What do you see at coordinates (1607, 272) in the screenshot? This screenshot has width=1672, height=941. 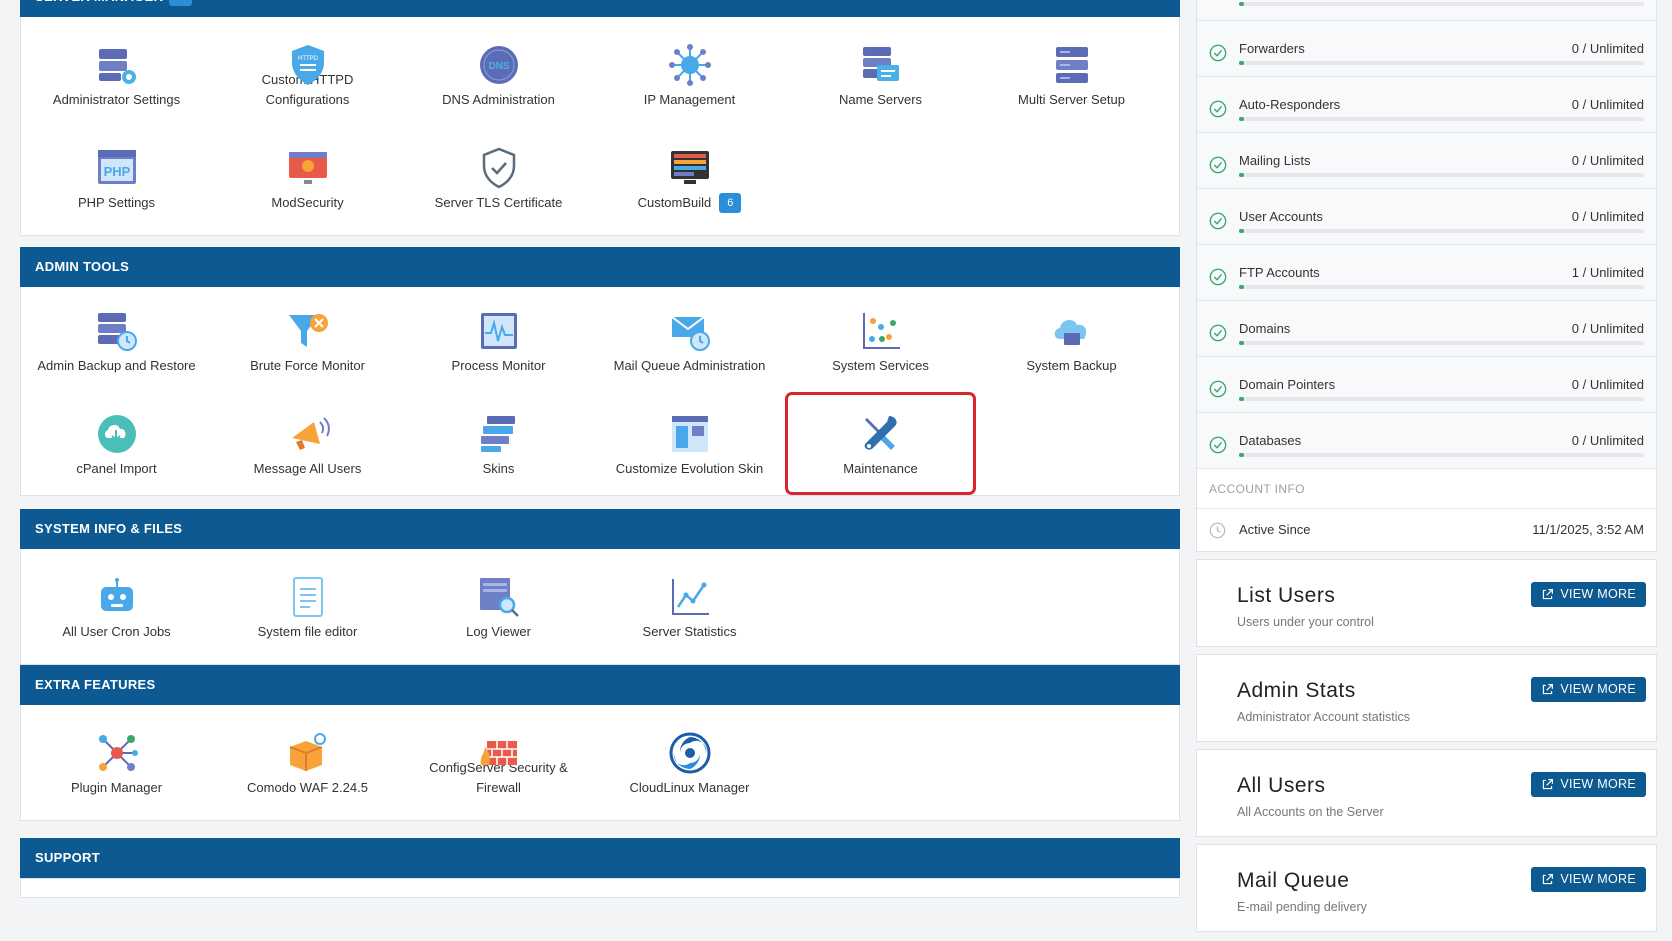 I see `usage-value: 1 / Unlimited` at bounding box center [1607, 272].